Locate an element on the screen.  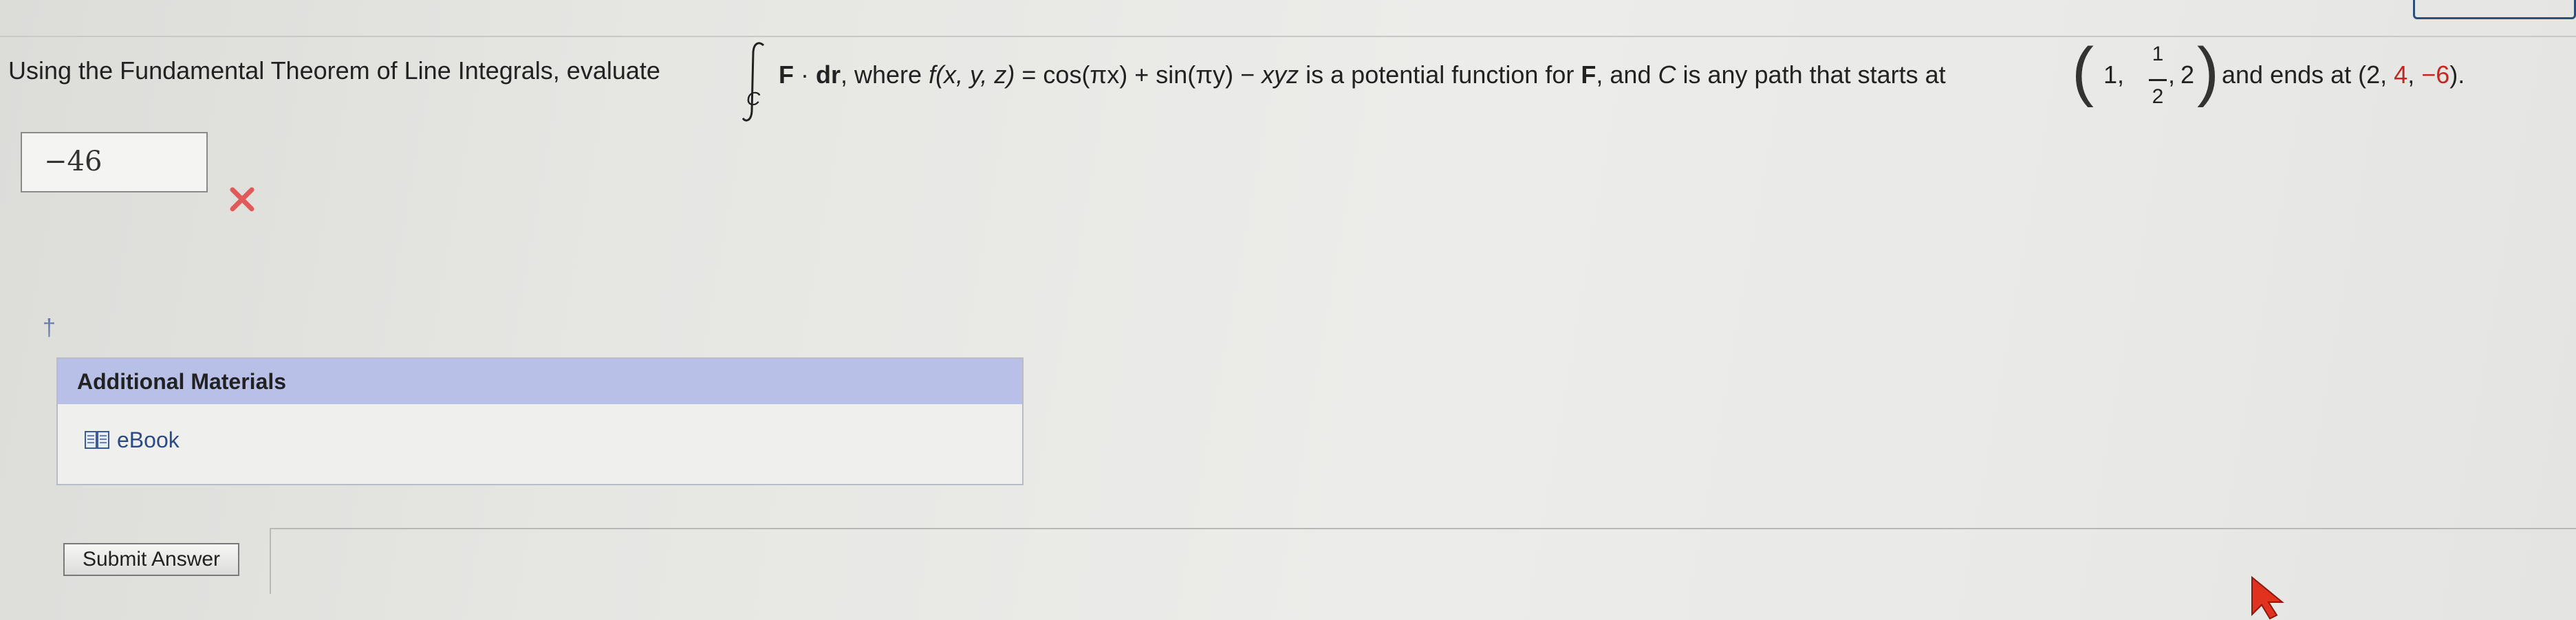
close-paren: ) is located at coordinates (2208, 71).